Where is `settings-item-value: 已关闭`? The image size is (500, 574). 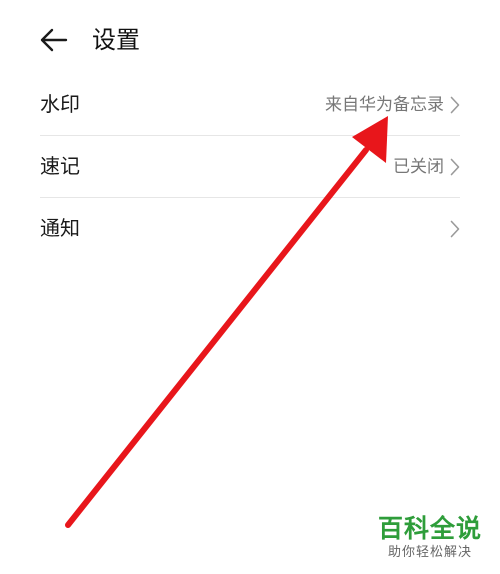
settings-item-value: 已关闭 is located at coordinates (418, 167).